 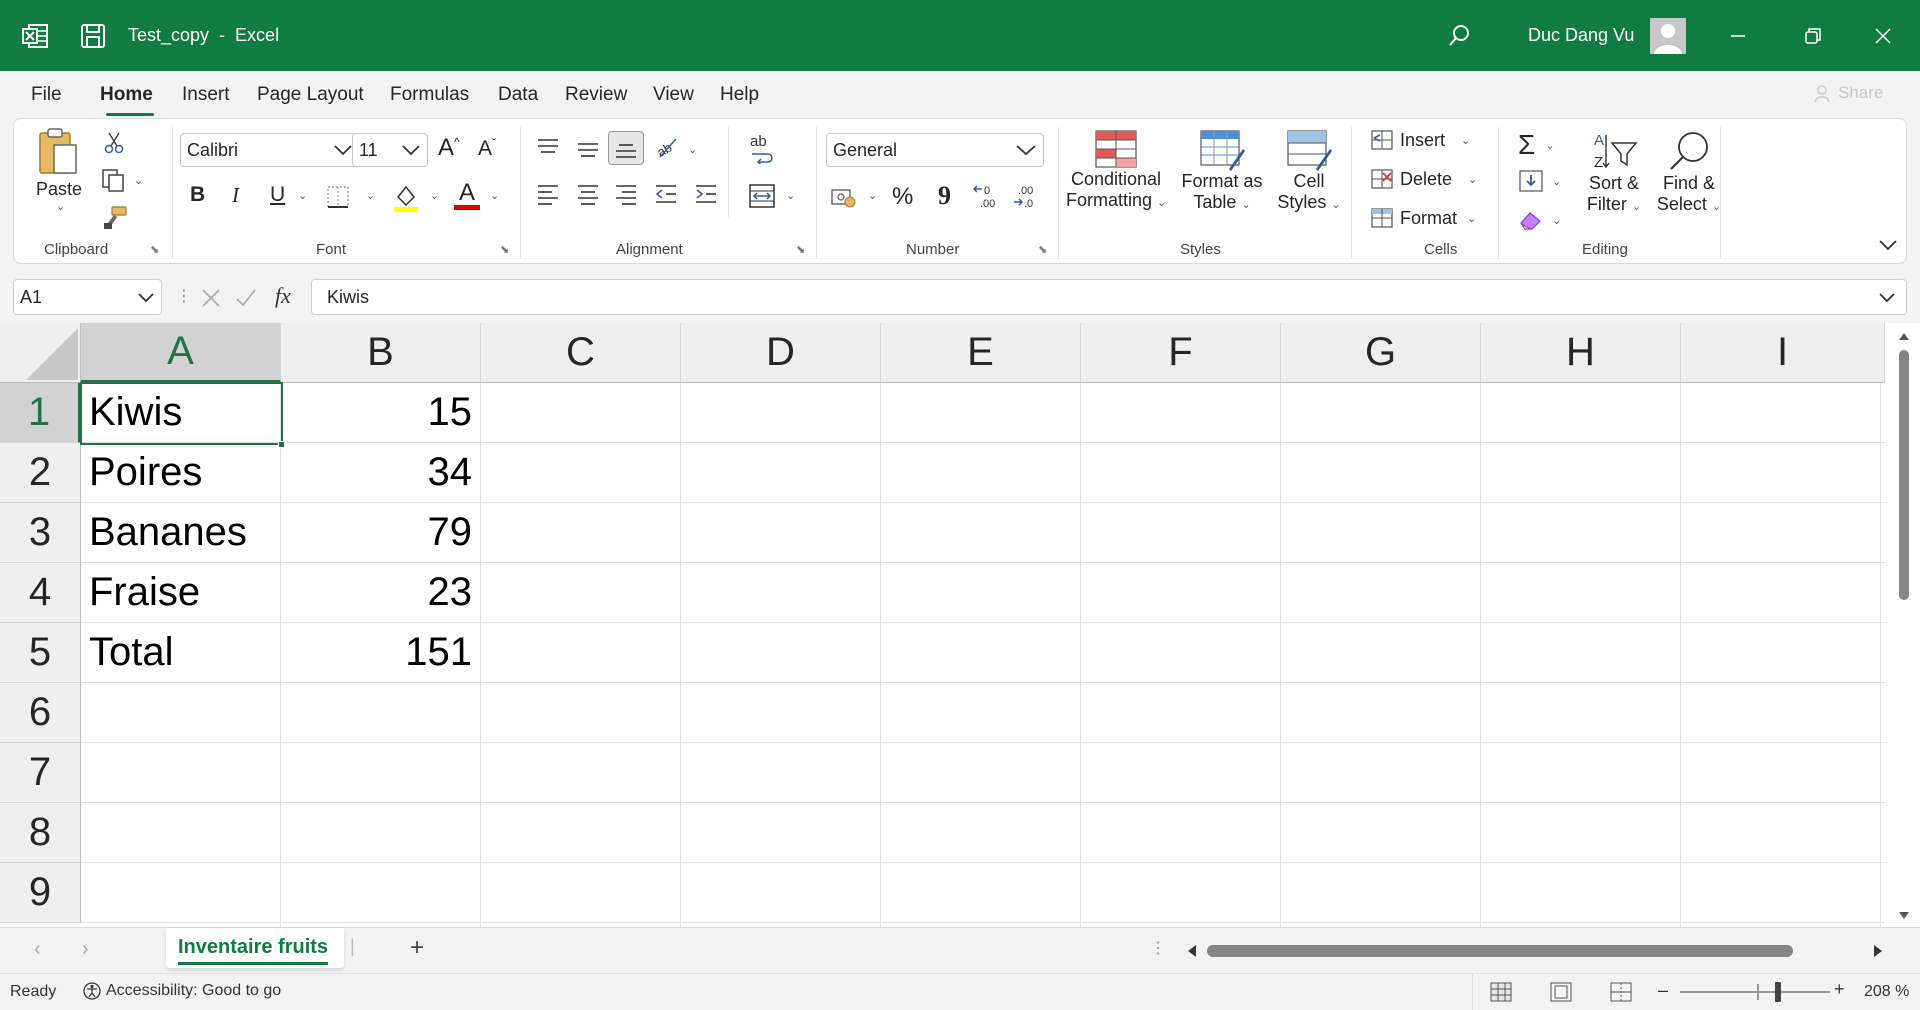 I want to click on cut-icon, so click(x=114, y=143).